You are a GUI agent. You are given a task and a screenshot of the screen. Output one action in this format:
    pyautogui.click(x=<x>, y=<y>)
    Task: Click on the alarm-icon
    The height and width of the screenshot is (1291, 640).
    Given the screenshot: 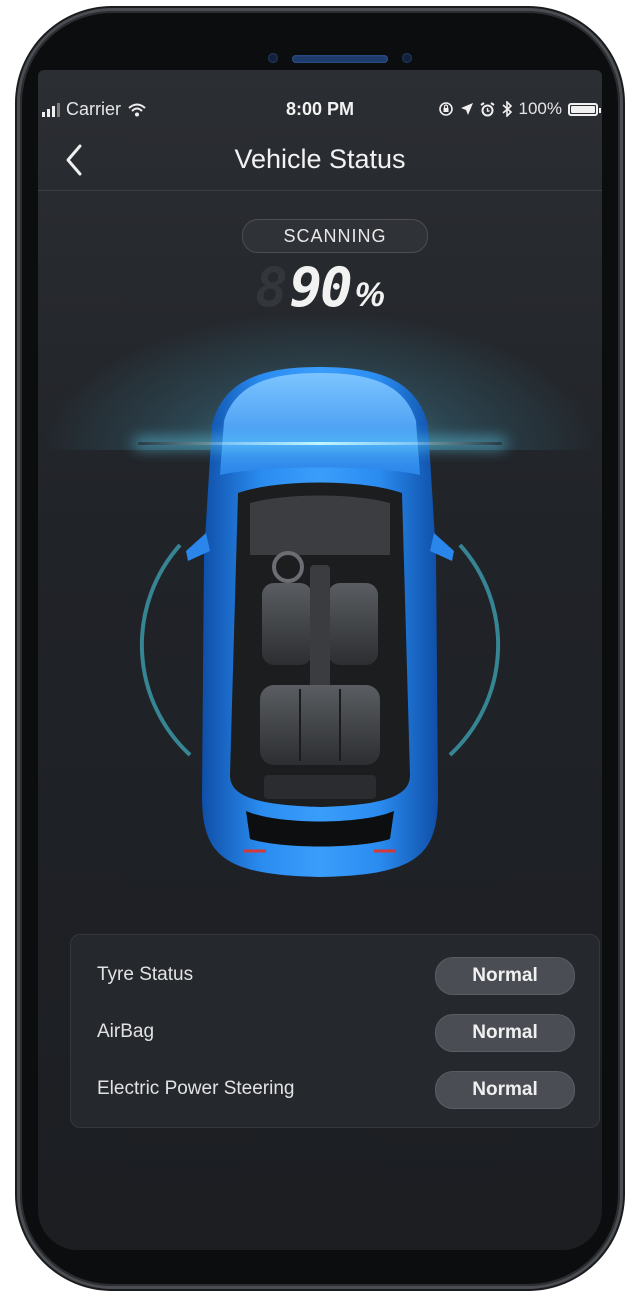 What is the action you would take?
    pyautogui.click(x=487, y=108)
    